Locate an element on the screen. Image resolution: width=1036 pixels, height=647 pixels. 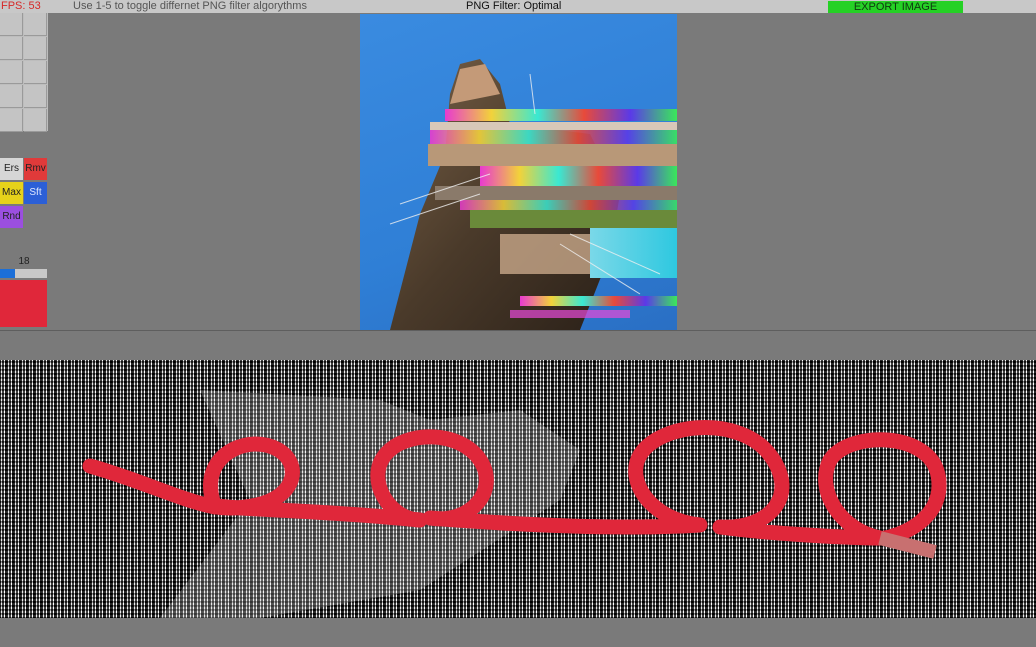
brush-size-value: 18 is located at coordinates (24, 261).